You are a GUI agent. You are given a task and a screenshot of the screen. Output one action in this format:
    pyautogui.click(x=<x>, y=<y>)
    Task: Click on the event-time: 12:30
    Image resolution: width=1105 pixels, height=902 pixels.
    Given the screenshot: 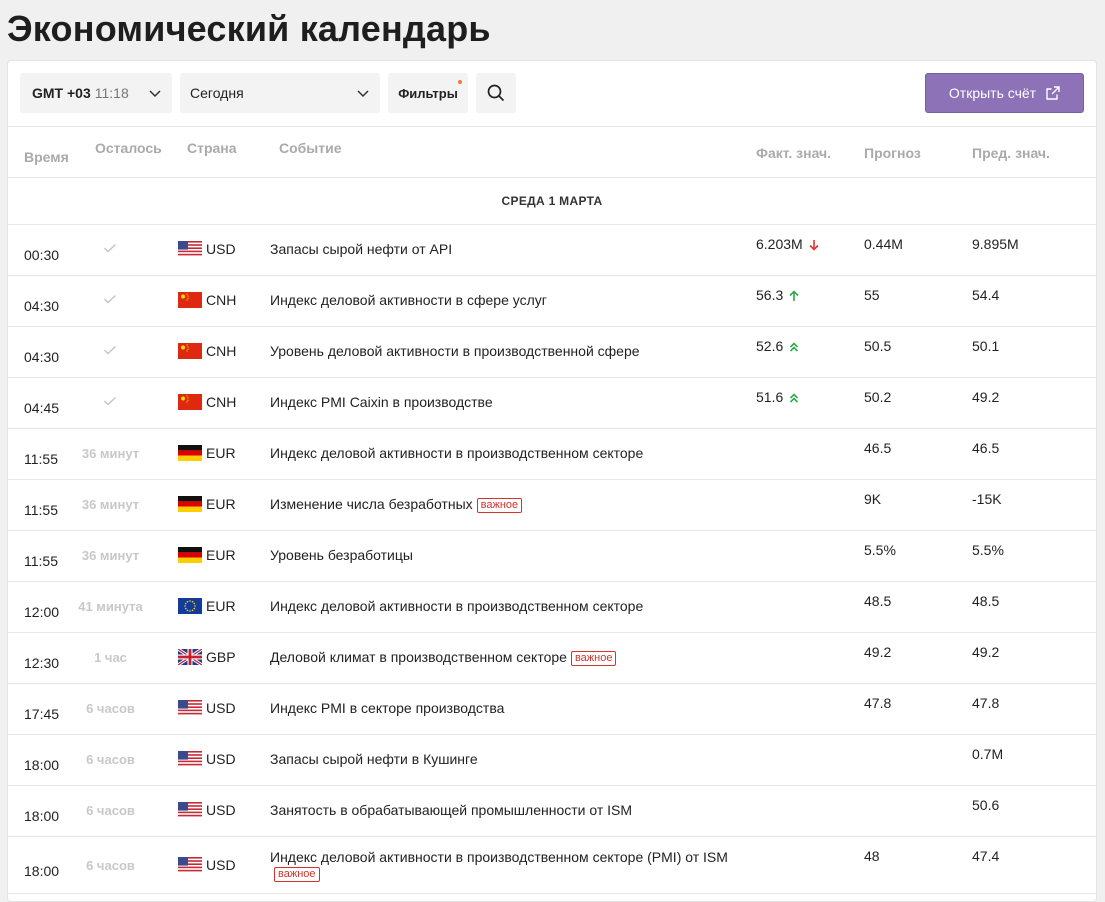 What is the action you would take?
    pyautogui.click(x=42, y=663)
    